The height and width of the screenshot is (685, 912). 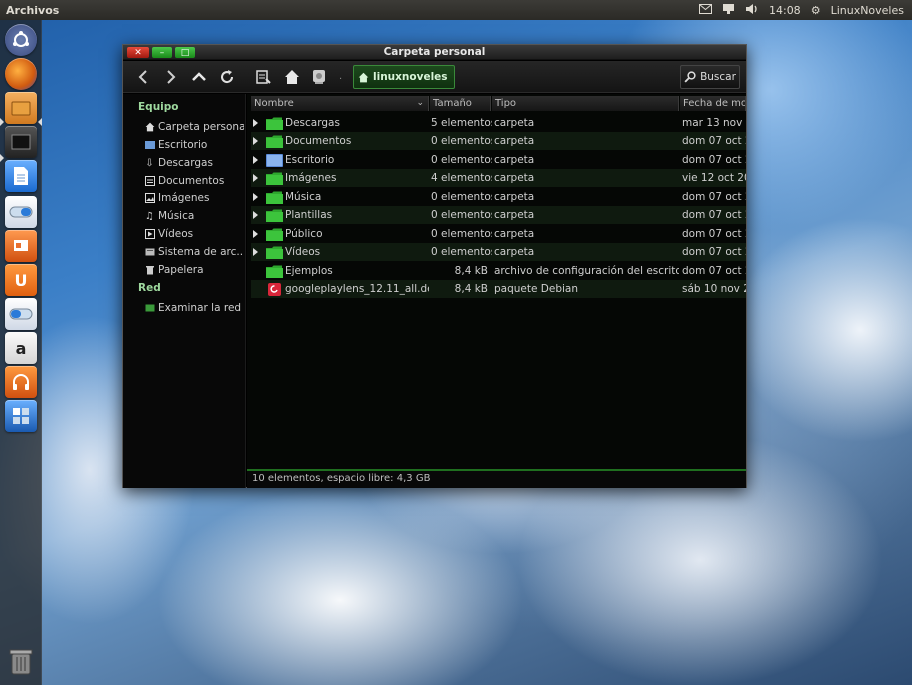 I want to click on table-row: Música 0 elementos carpeta dom 07 oct 2, so click(x=498, y=197).